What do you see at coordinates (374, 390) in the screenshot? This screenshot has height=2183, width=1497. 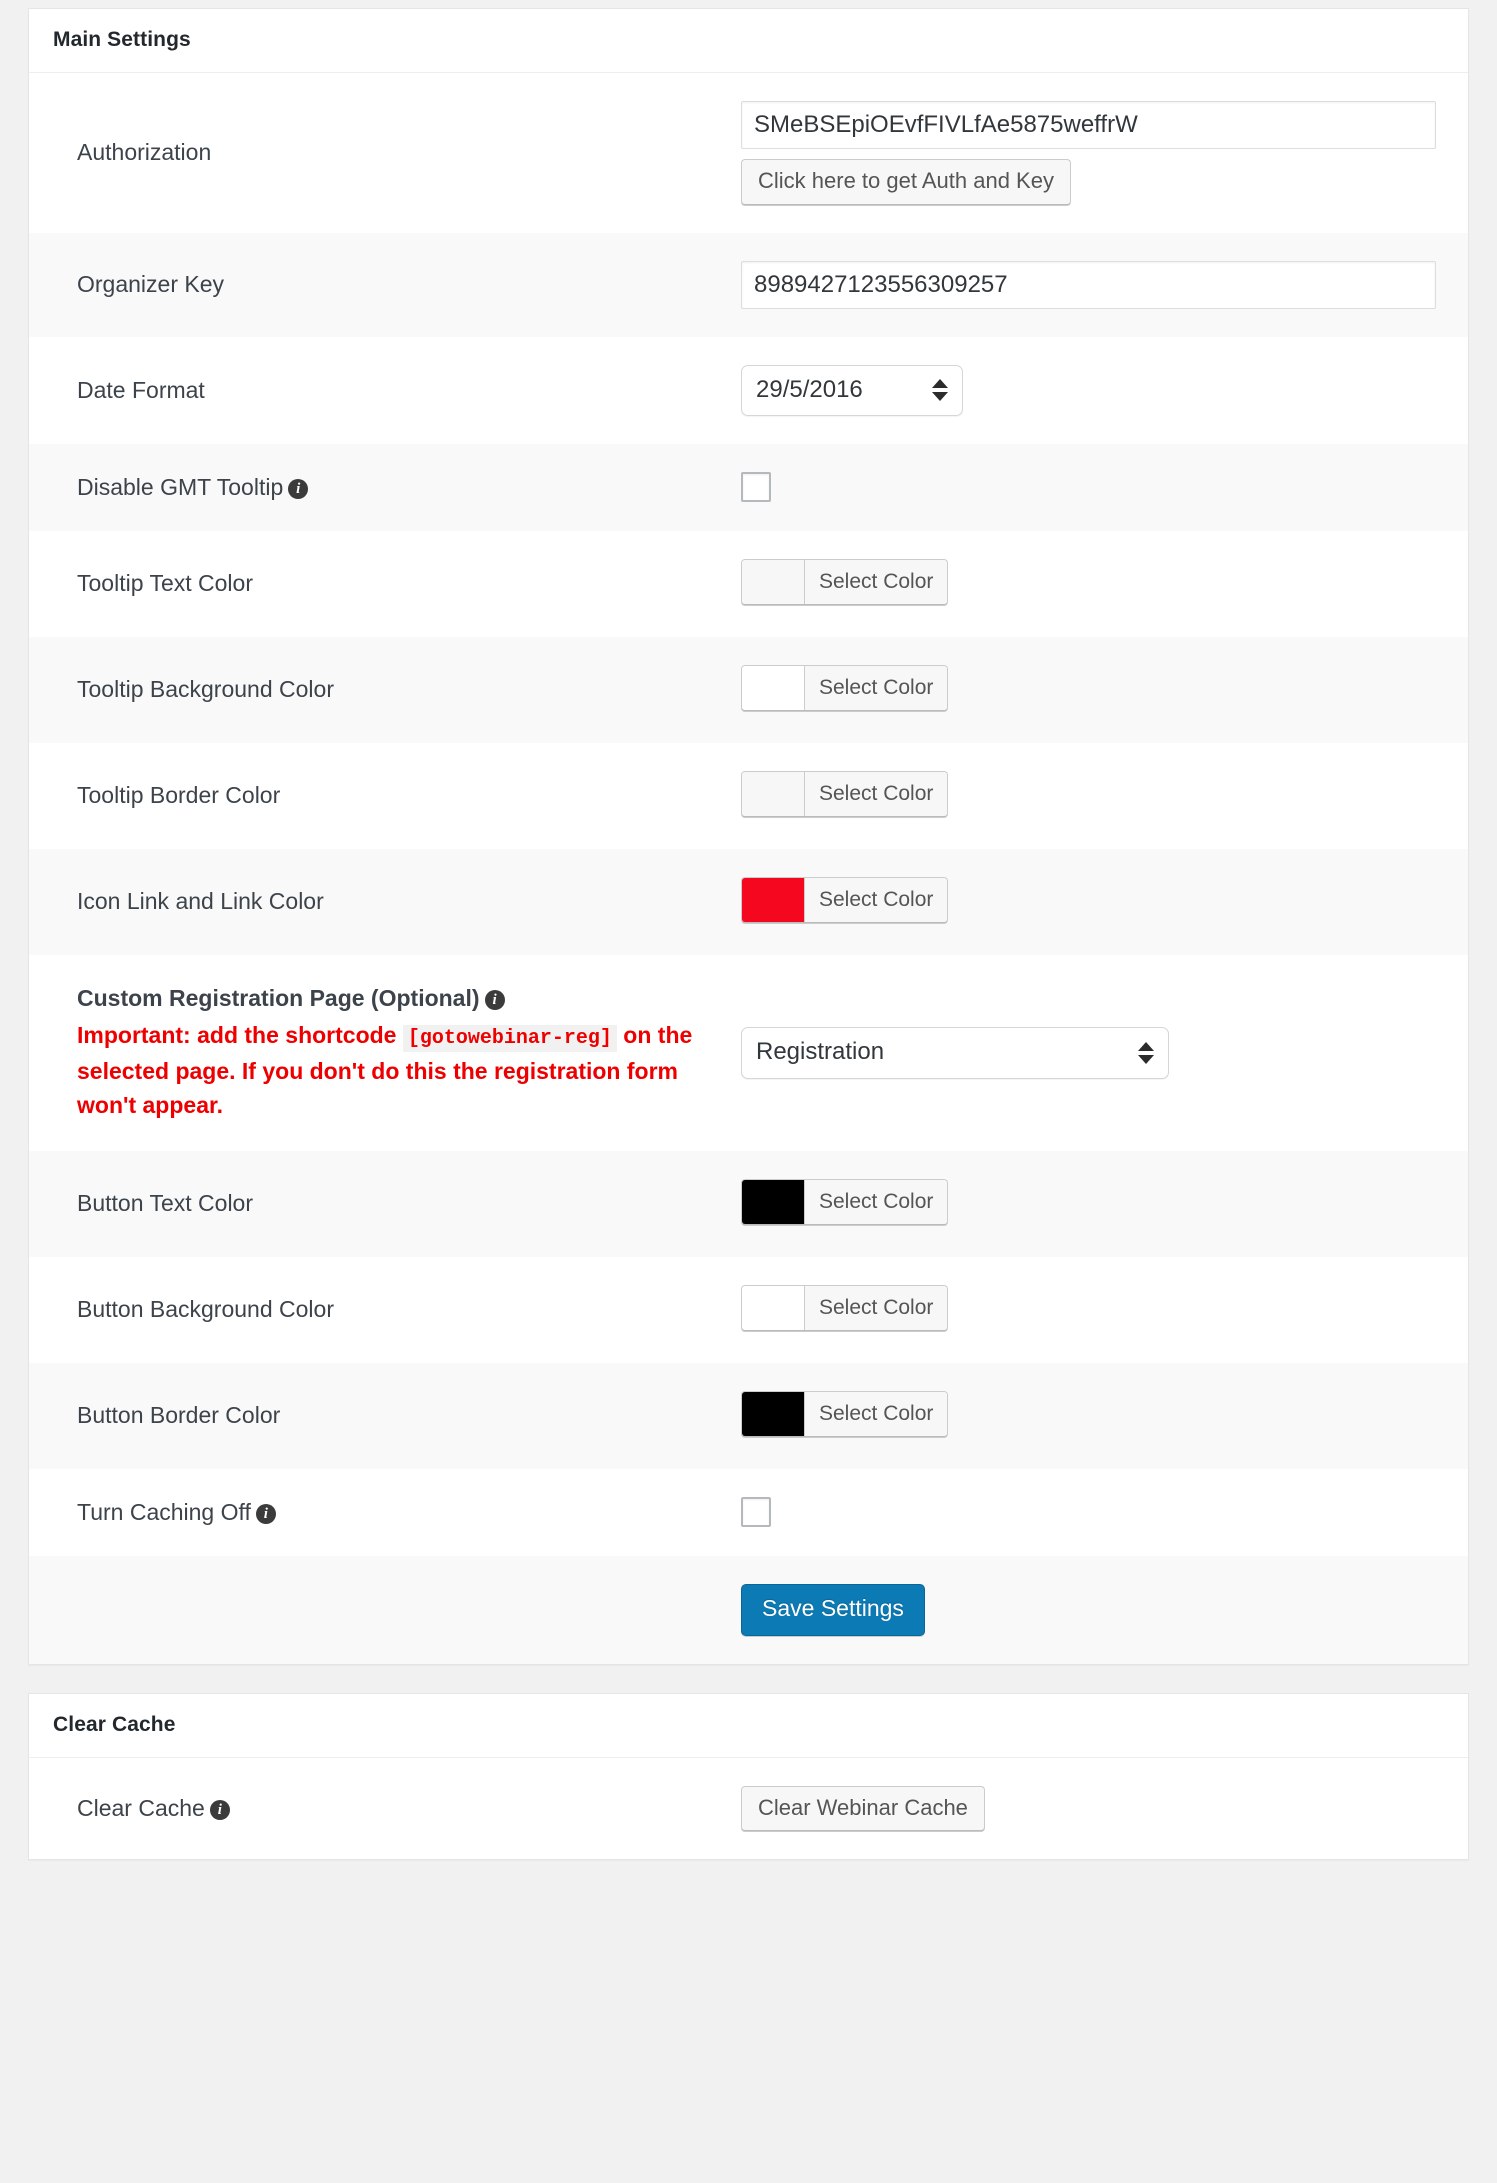 I see `row-date-format-label-cell: Date Format` at bounding box center [374, 390].